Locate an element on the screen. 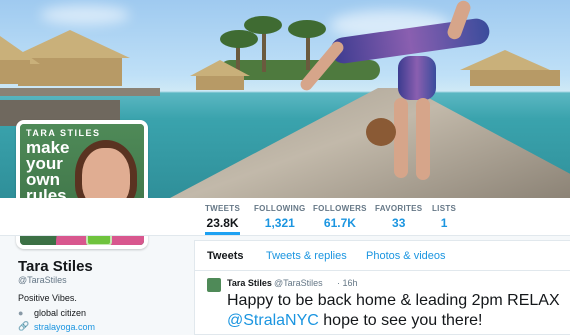 Image resolution: width=570 pixels, height=335 pixels. stat-label: LISTS is located at coordinates (444, 208).